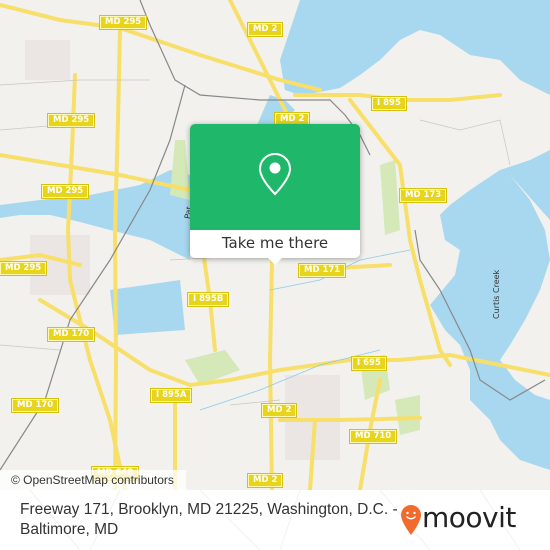 This screenshot has height=550, width=550. What do you see at coordinates (147, 307) in the screenshot?
I see `water-lake` at bounding box center [147, 307].